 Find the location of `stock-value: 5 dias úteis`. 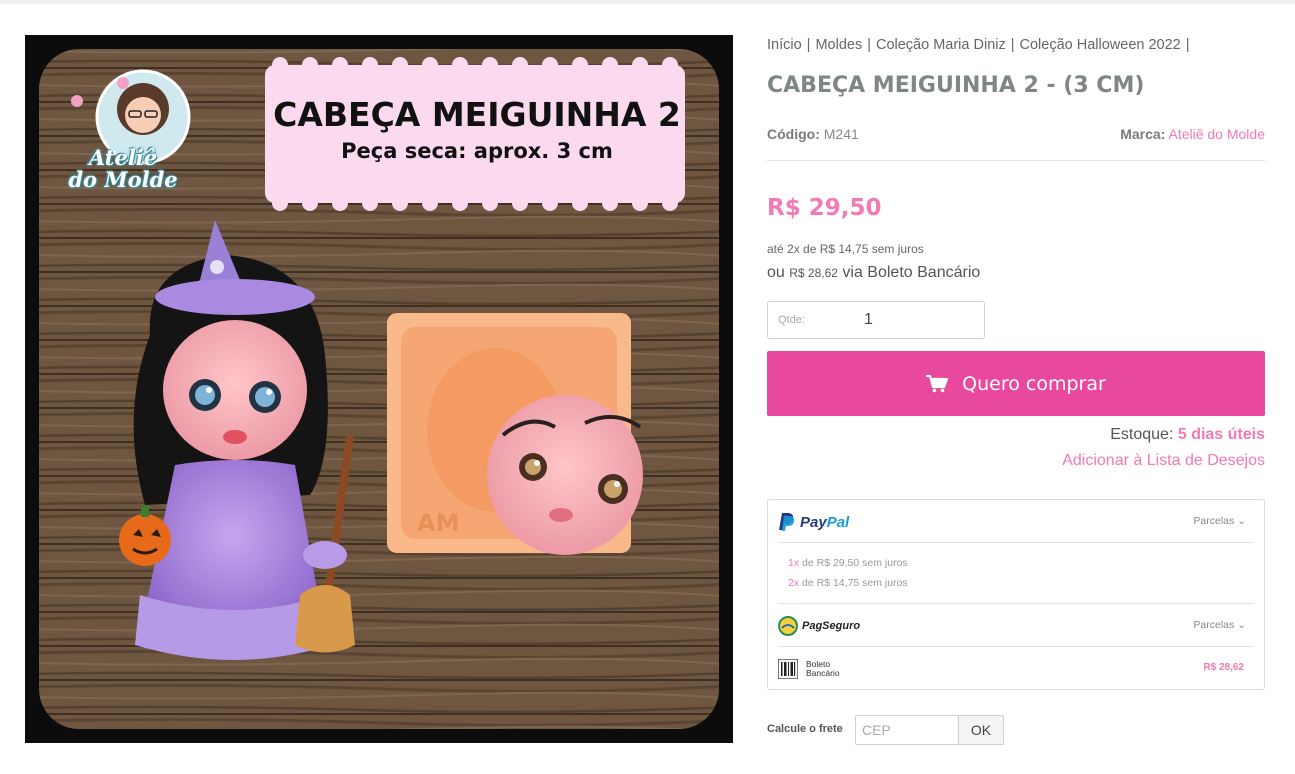

stock-value: 5 dias úteis is located at coordinates (1221, 434).